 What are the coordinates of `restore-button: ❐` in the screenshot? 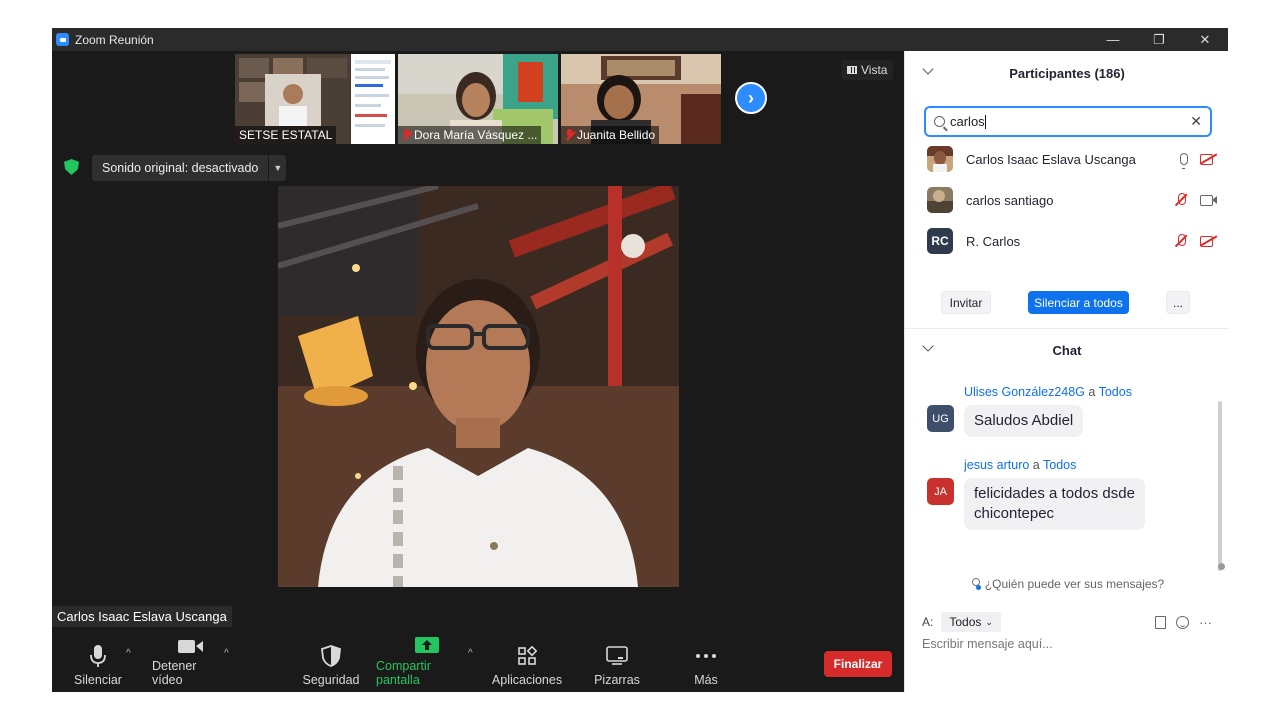 It's located at (1159, 39).